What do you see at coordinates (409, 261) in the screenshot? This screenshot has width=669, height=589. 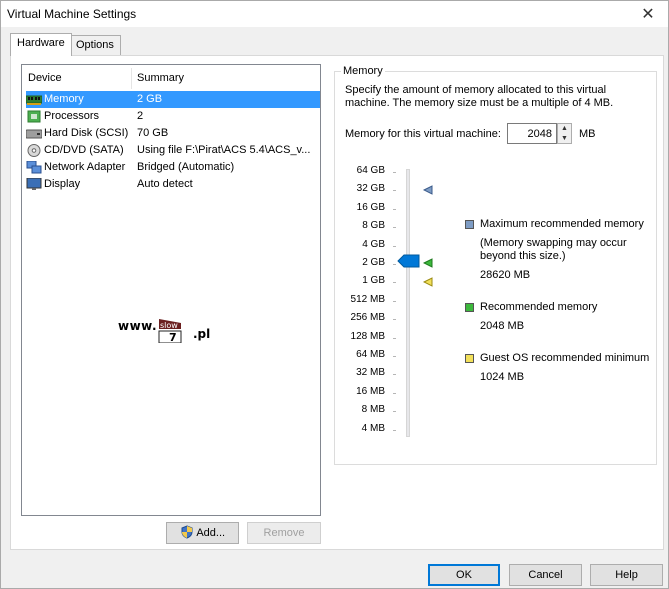 I see `slider-thumb` at bounding box center [409, 261].